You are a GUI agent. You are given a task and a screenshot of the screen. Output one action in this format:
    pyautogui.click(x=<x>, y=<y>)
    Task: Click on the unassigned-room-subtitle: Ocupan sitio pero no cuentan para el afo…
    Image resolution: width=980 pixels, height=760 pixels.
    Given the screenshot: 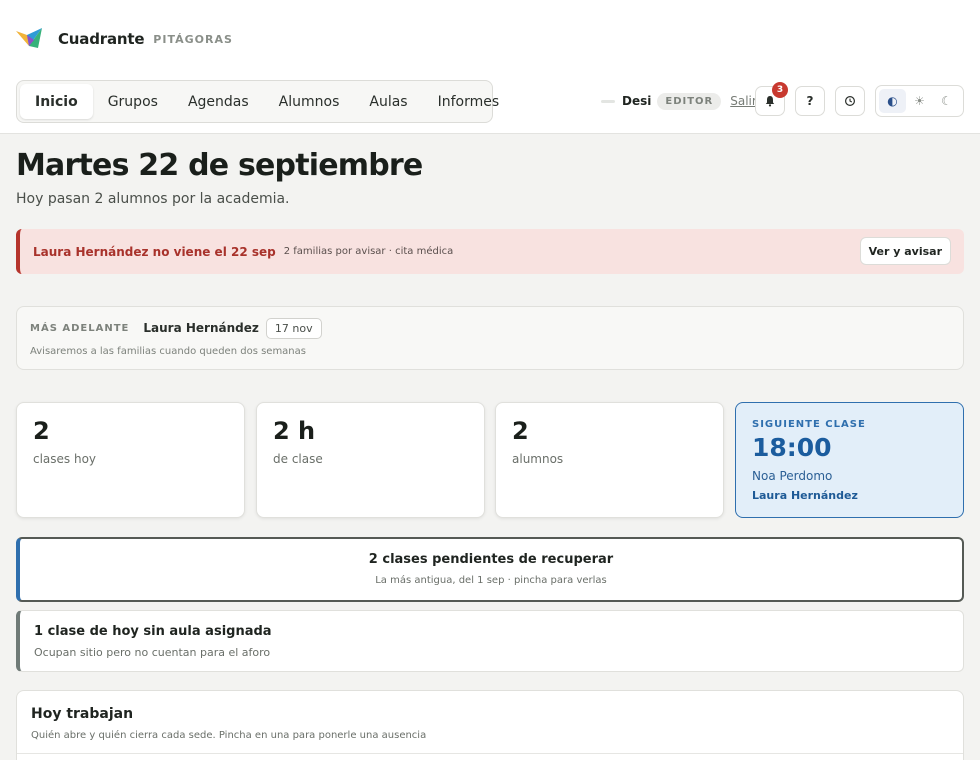 What is the action you would take?
    pyautogui.click(x=152, y=652)
    